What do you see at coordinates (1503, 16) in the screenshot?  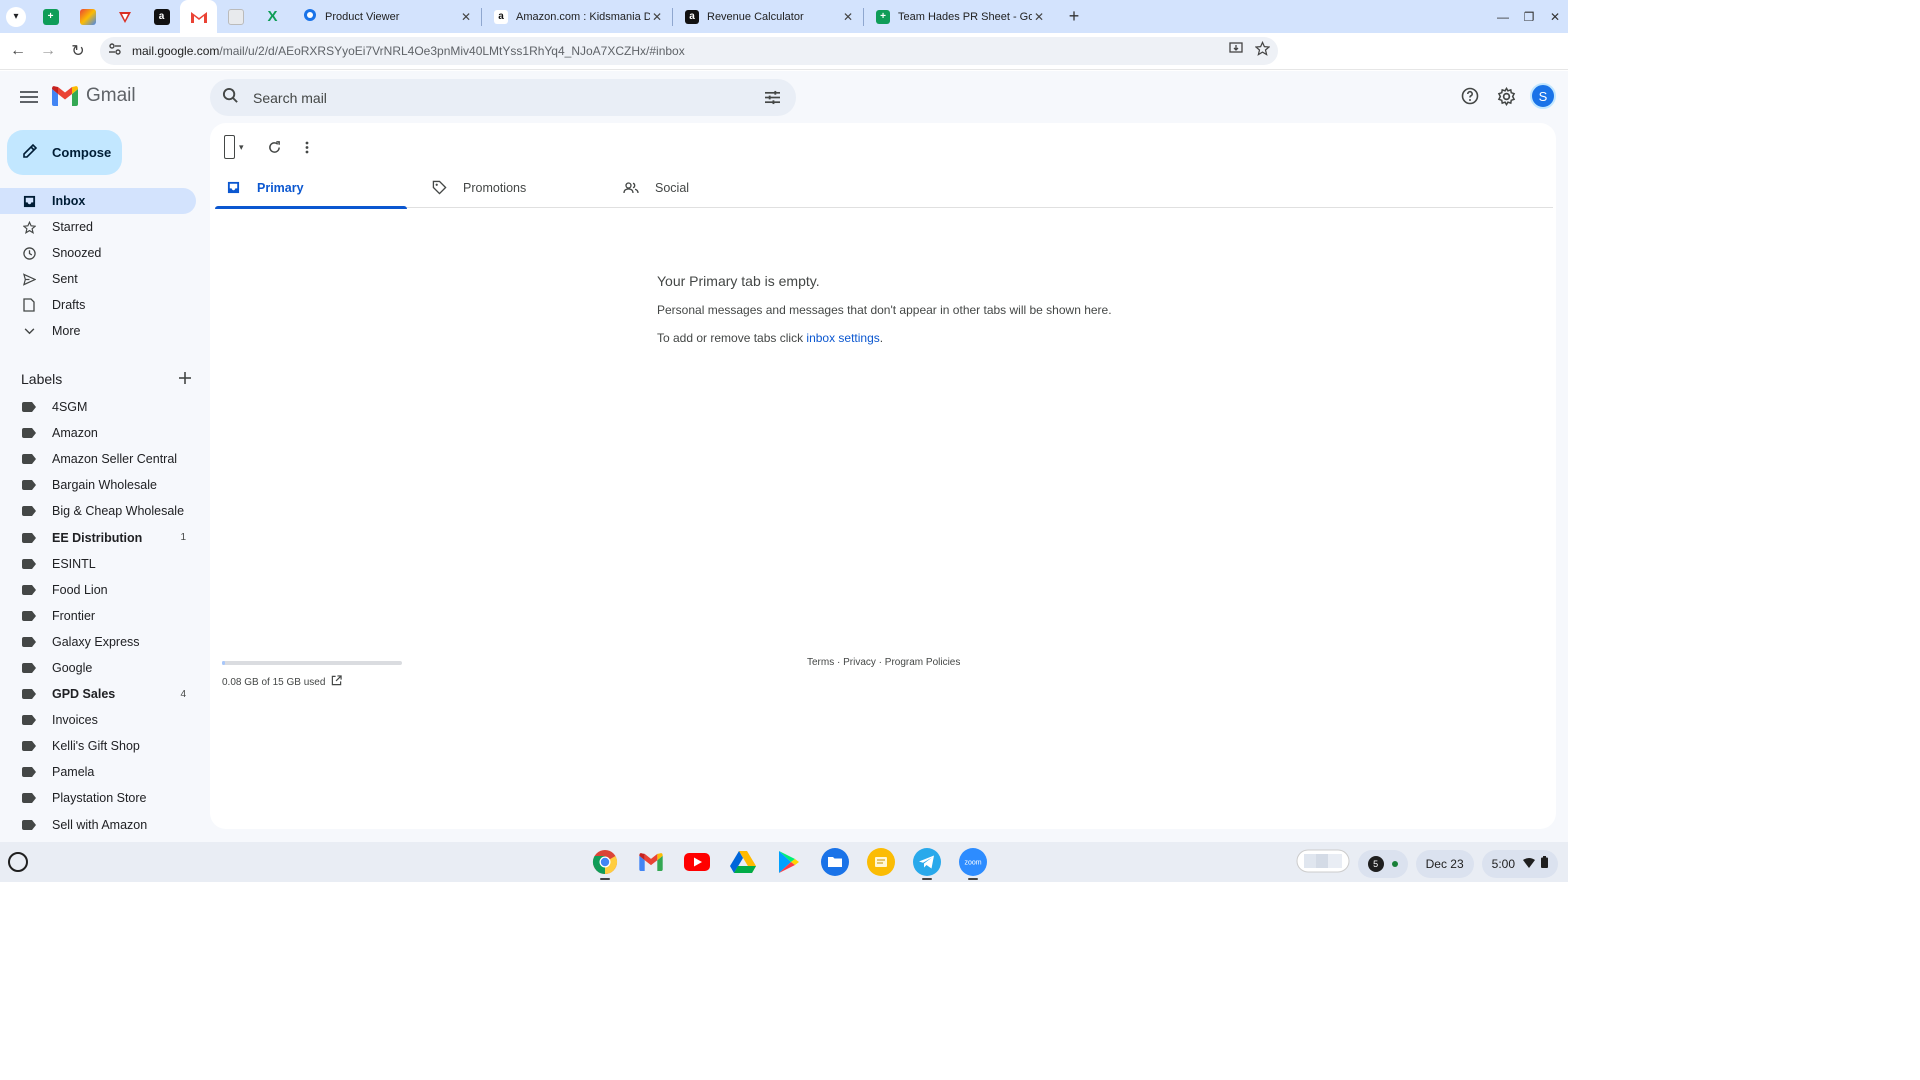 I see `minimize-icon: —` at bounding box center [1503, 16].